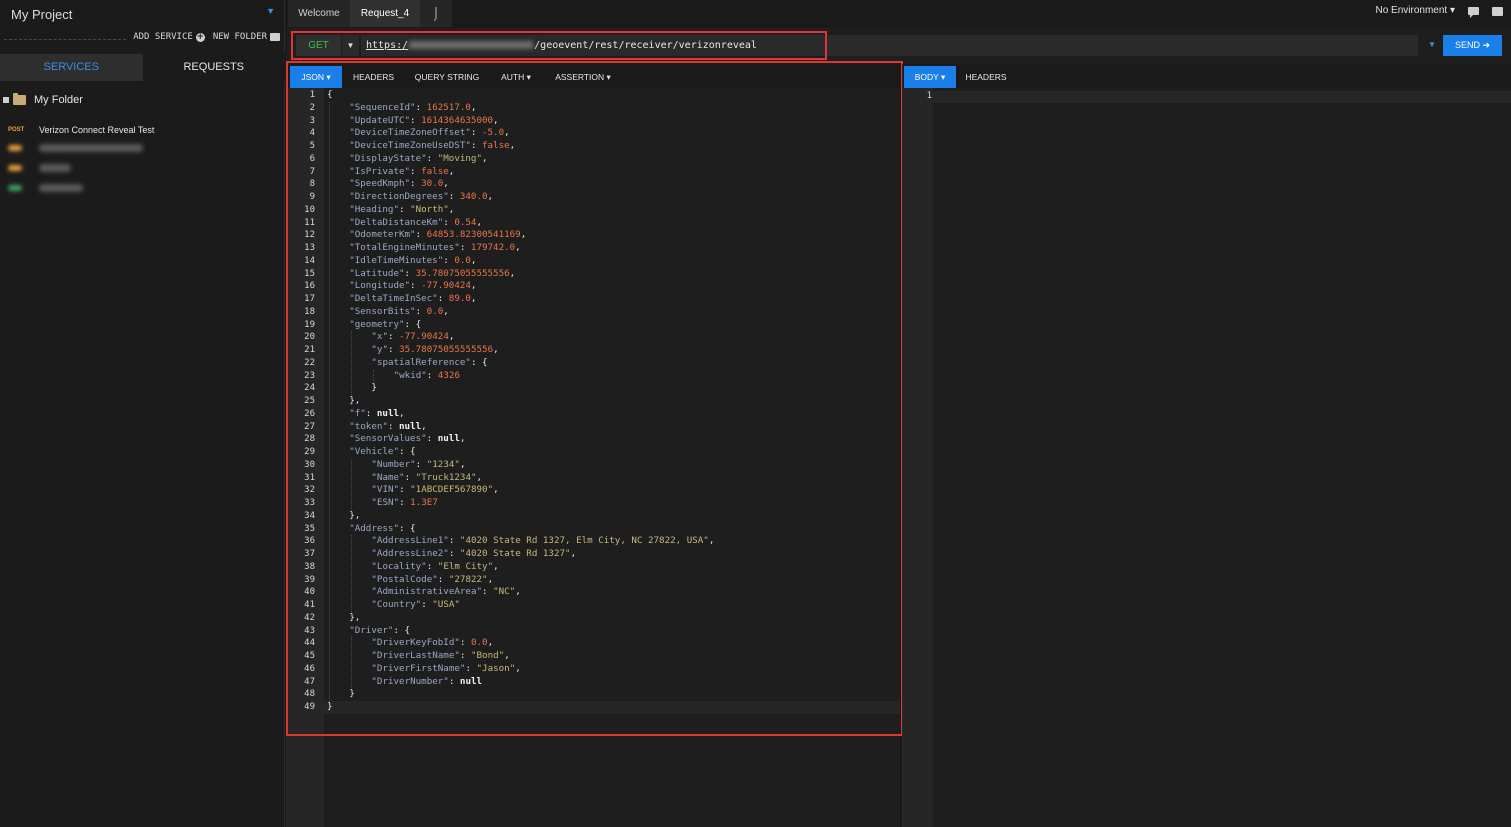  I want to click on tab-headers: HEADERS, so click(373, 77).